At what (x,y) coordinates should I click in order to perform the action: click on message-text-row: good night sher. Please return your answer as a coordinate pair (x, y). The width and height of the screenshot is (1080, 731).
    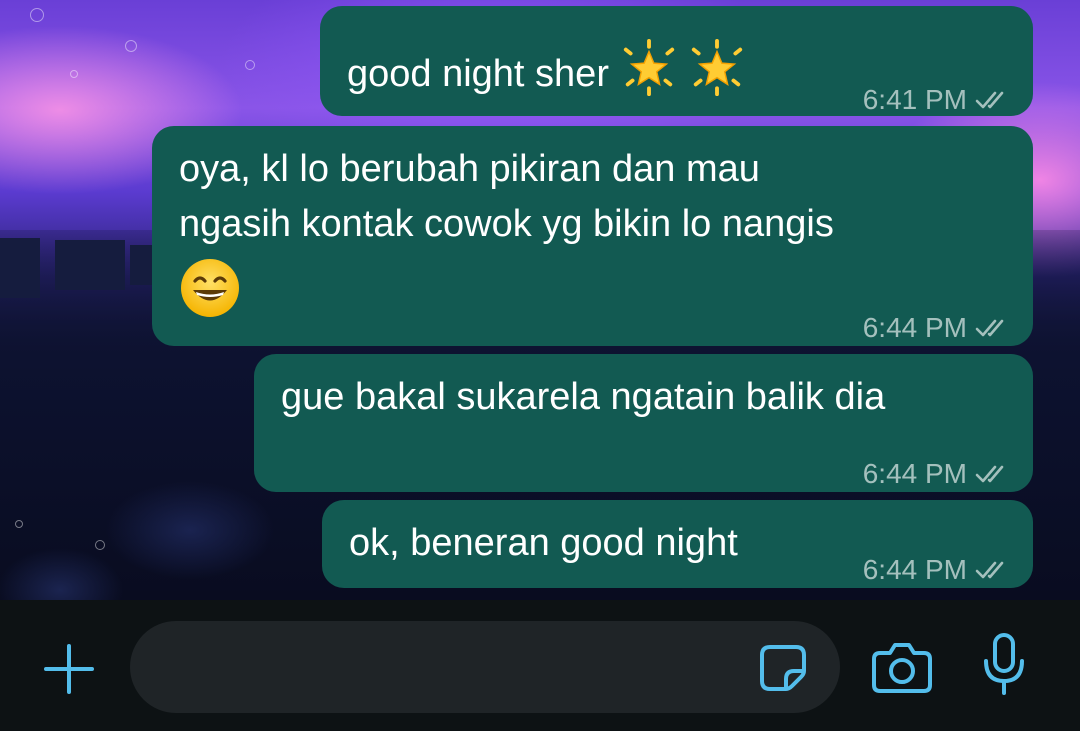
    Looking at the image, I should click on (546, 70).